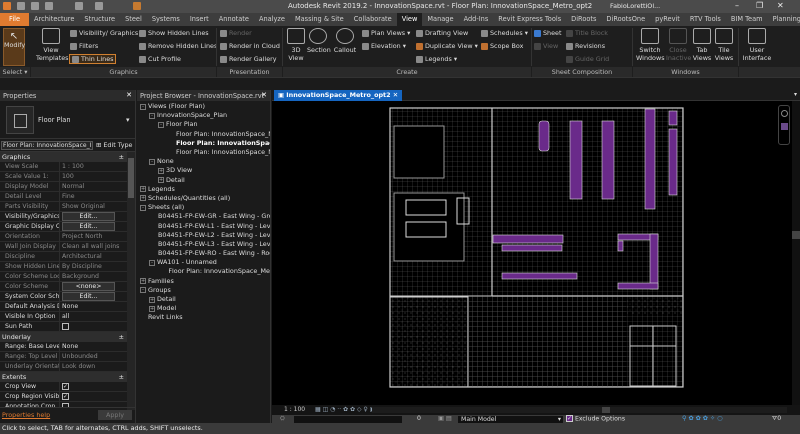 This screenshot has width=800, height=434. I want to click on browser-node: - InnovationSpace_Plan, so click(203, 115).